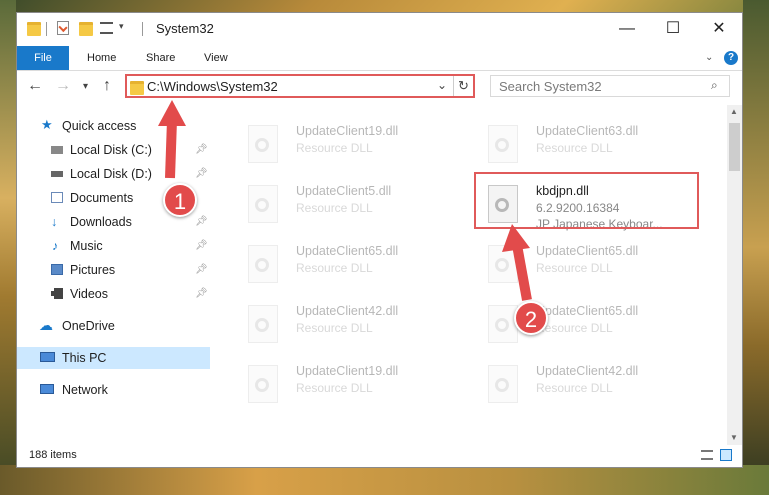 The height and width of the screenshot is (495, 769). I want to click on customize-dropdown-icon: ▾, so click(121, 26).